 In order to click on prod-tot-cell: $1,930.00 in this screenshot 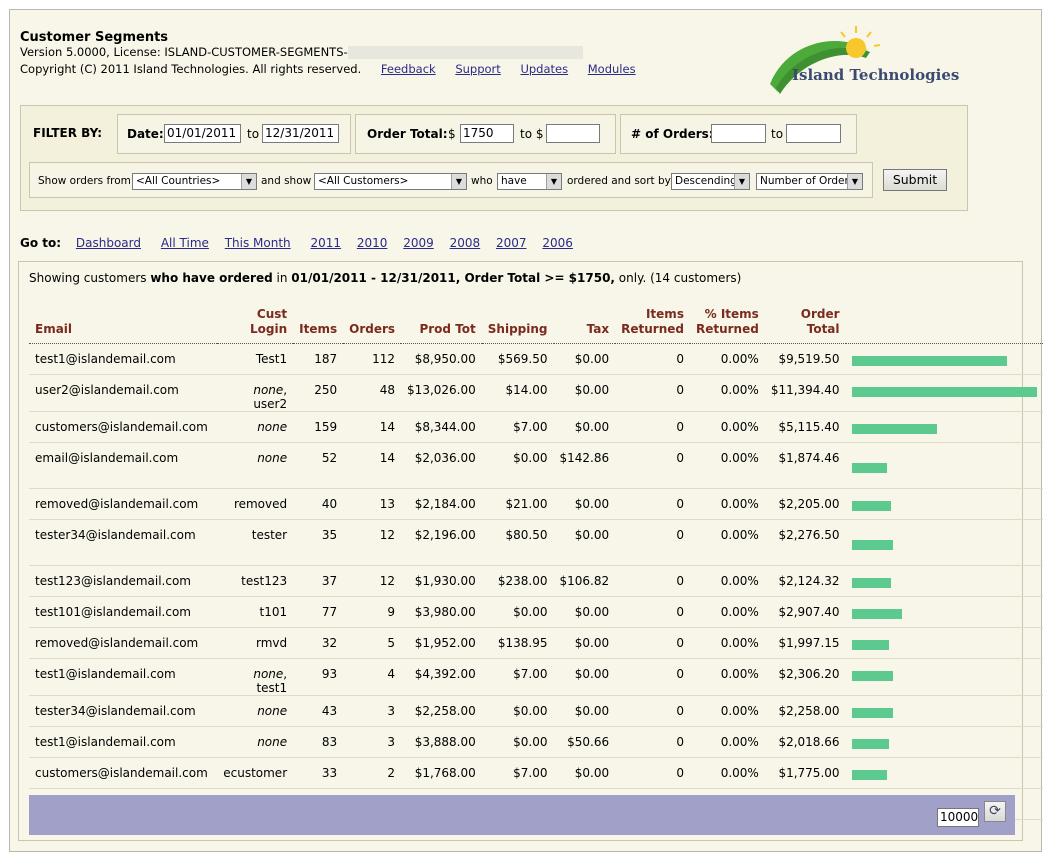, I will do `click(441, 581)`.